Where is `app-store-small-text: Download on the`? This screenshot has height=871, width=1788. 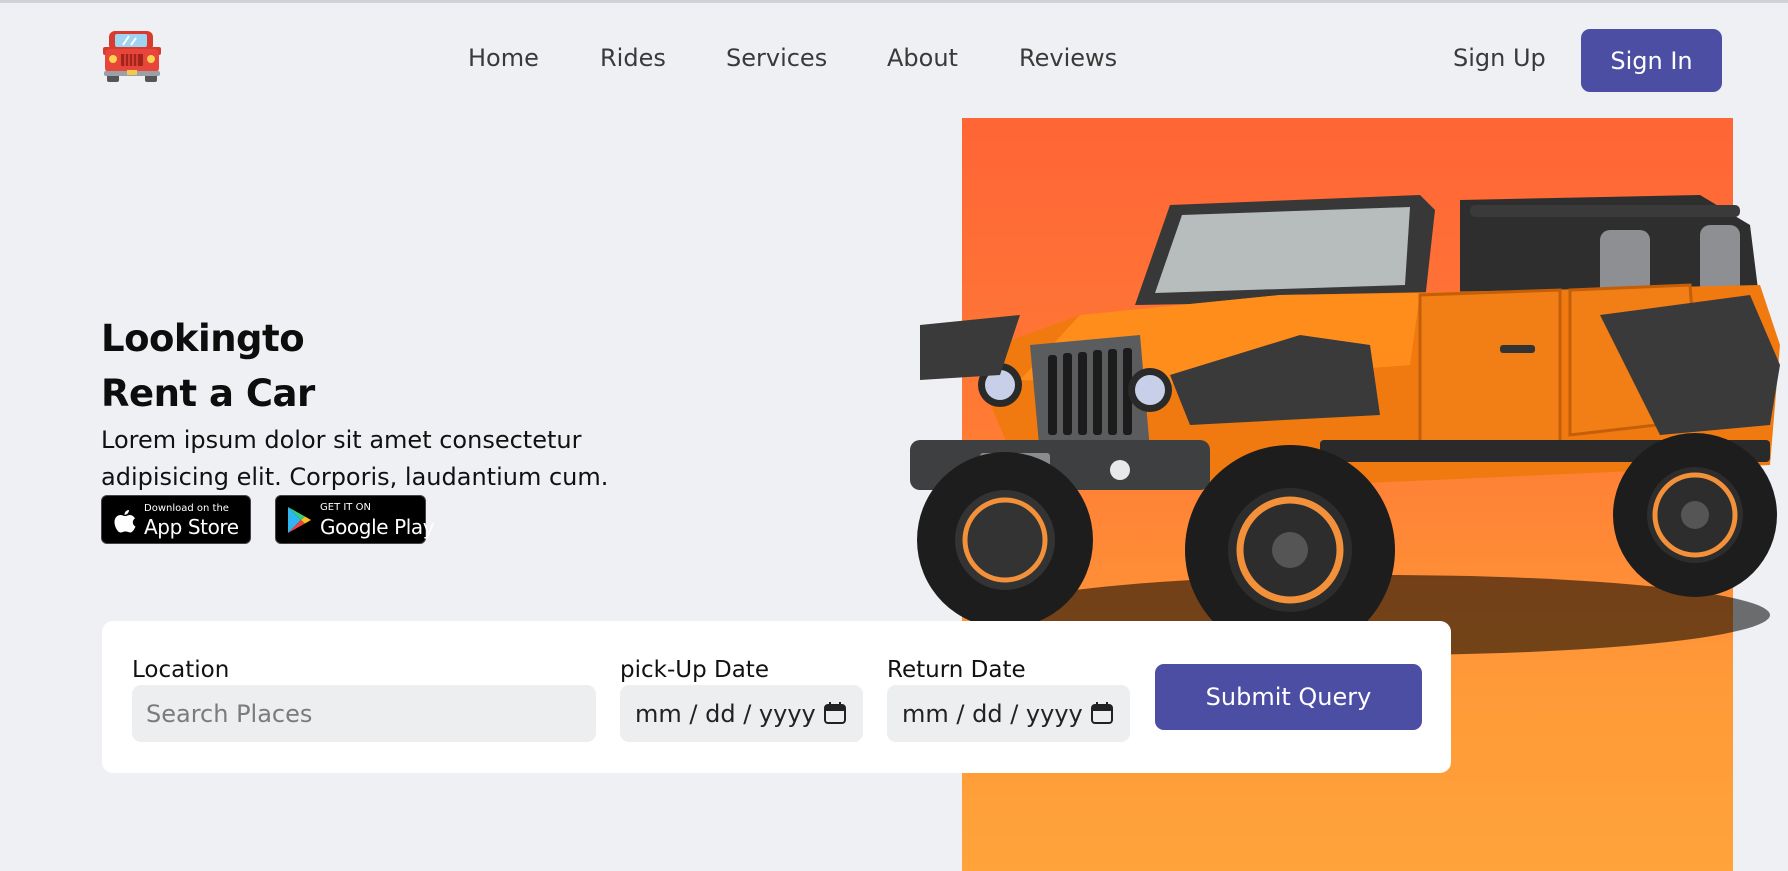
app-store-small-text: Download on the is located at coordinates (186, 508).